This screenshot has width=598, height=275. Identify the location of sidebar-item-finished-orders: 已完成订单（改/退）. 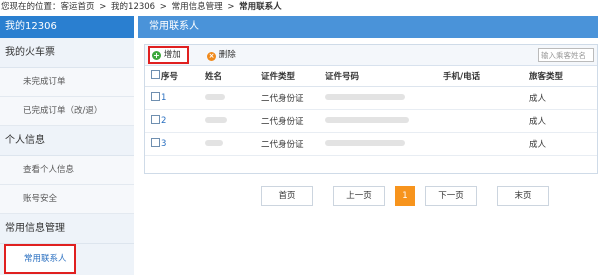
(67, 111).